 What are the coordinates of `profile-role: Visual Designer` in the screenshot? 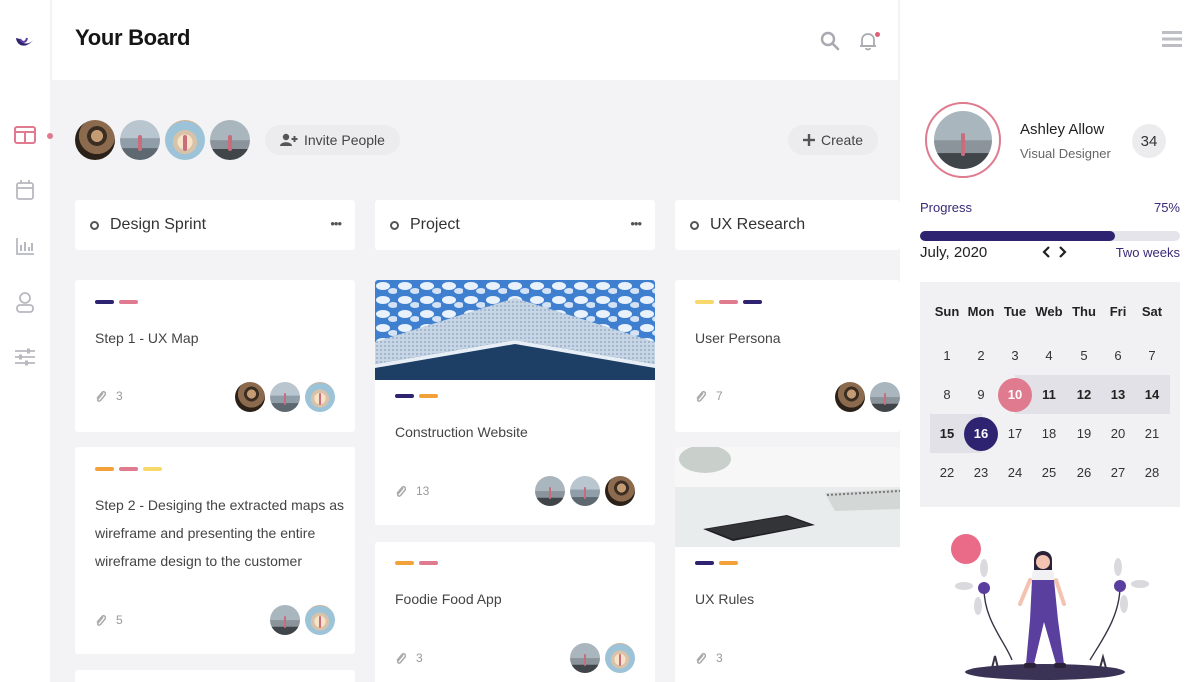 It's located at (1065, 153).